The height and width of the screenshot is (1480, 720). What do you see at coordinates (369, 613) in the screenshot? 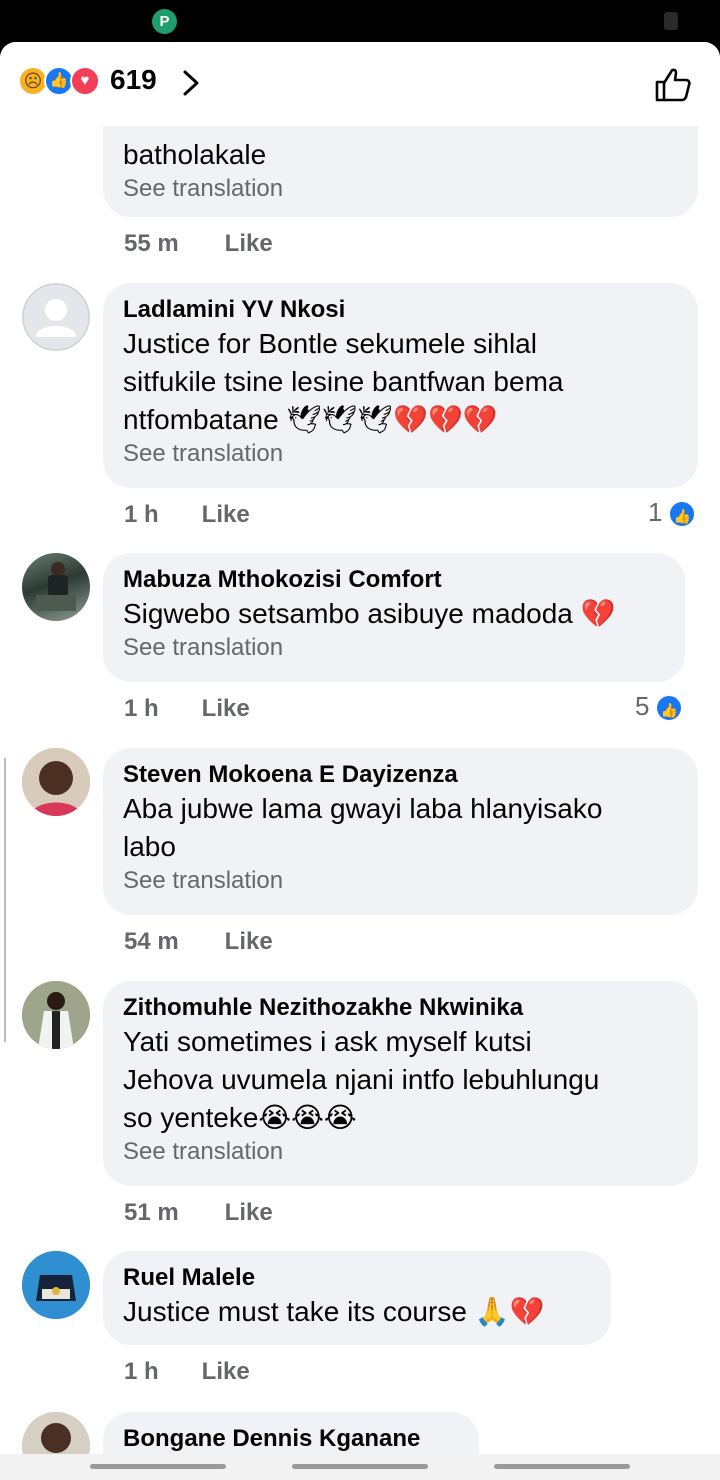
I see `comment-text: Sigwebo setsambo asibuye madoda 💔` at bounding box center [369, 613].